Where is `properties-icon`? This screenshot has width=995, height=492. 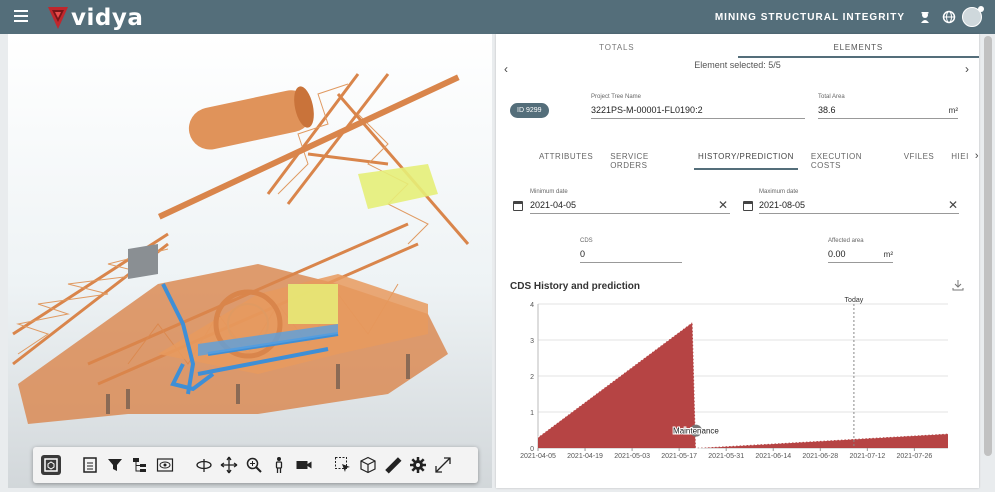 properties-icon is located at coordinates (90, 465).